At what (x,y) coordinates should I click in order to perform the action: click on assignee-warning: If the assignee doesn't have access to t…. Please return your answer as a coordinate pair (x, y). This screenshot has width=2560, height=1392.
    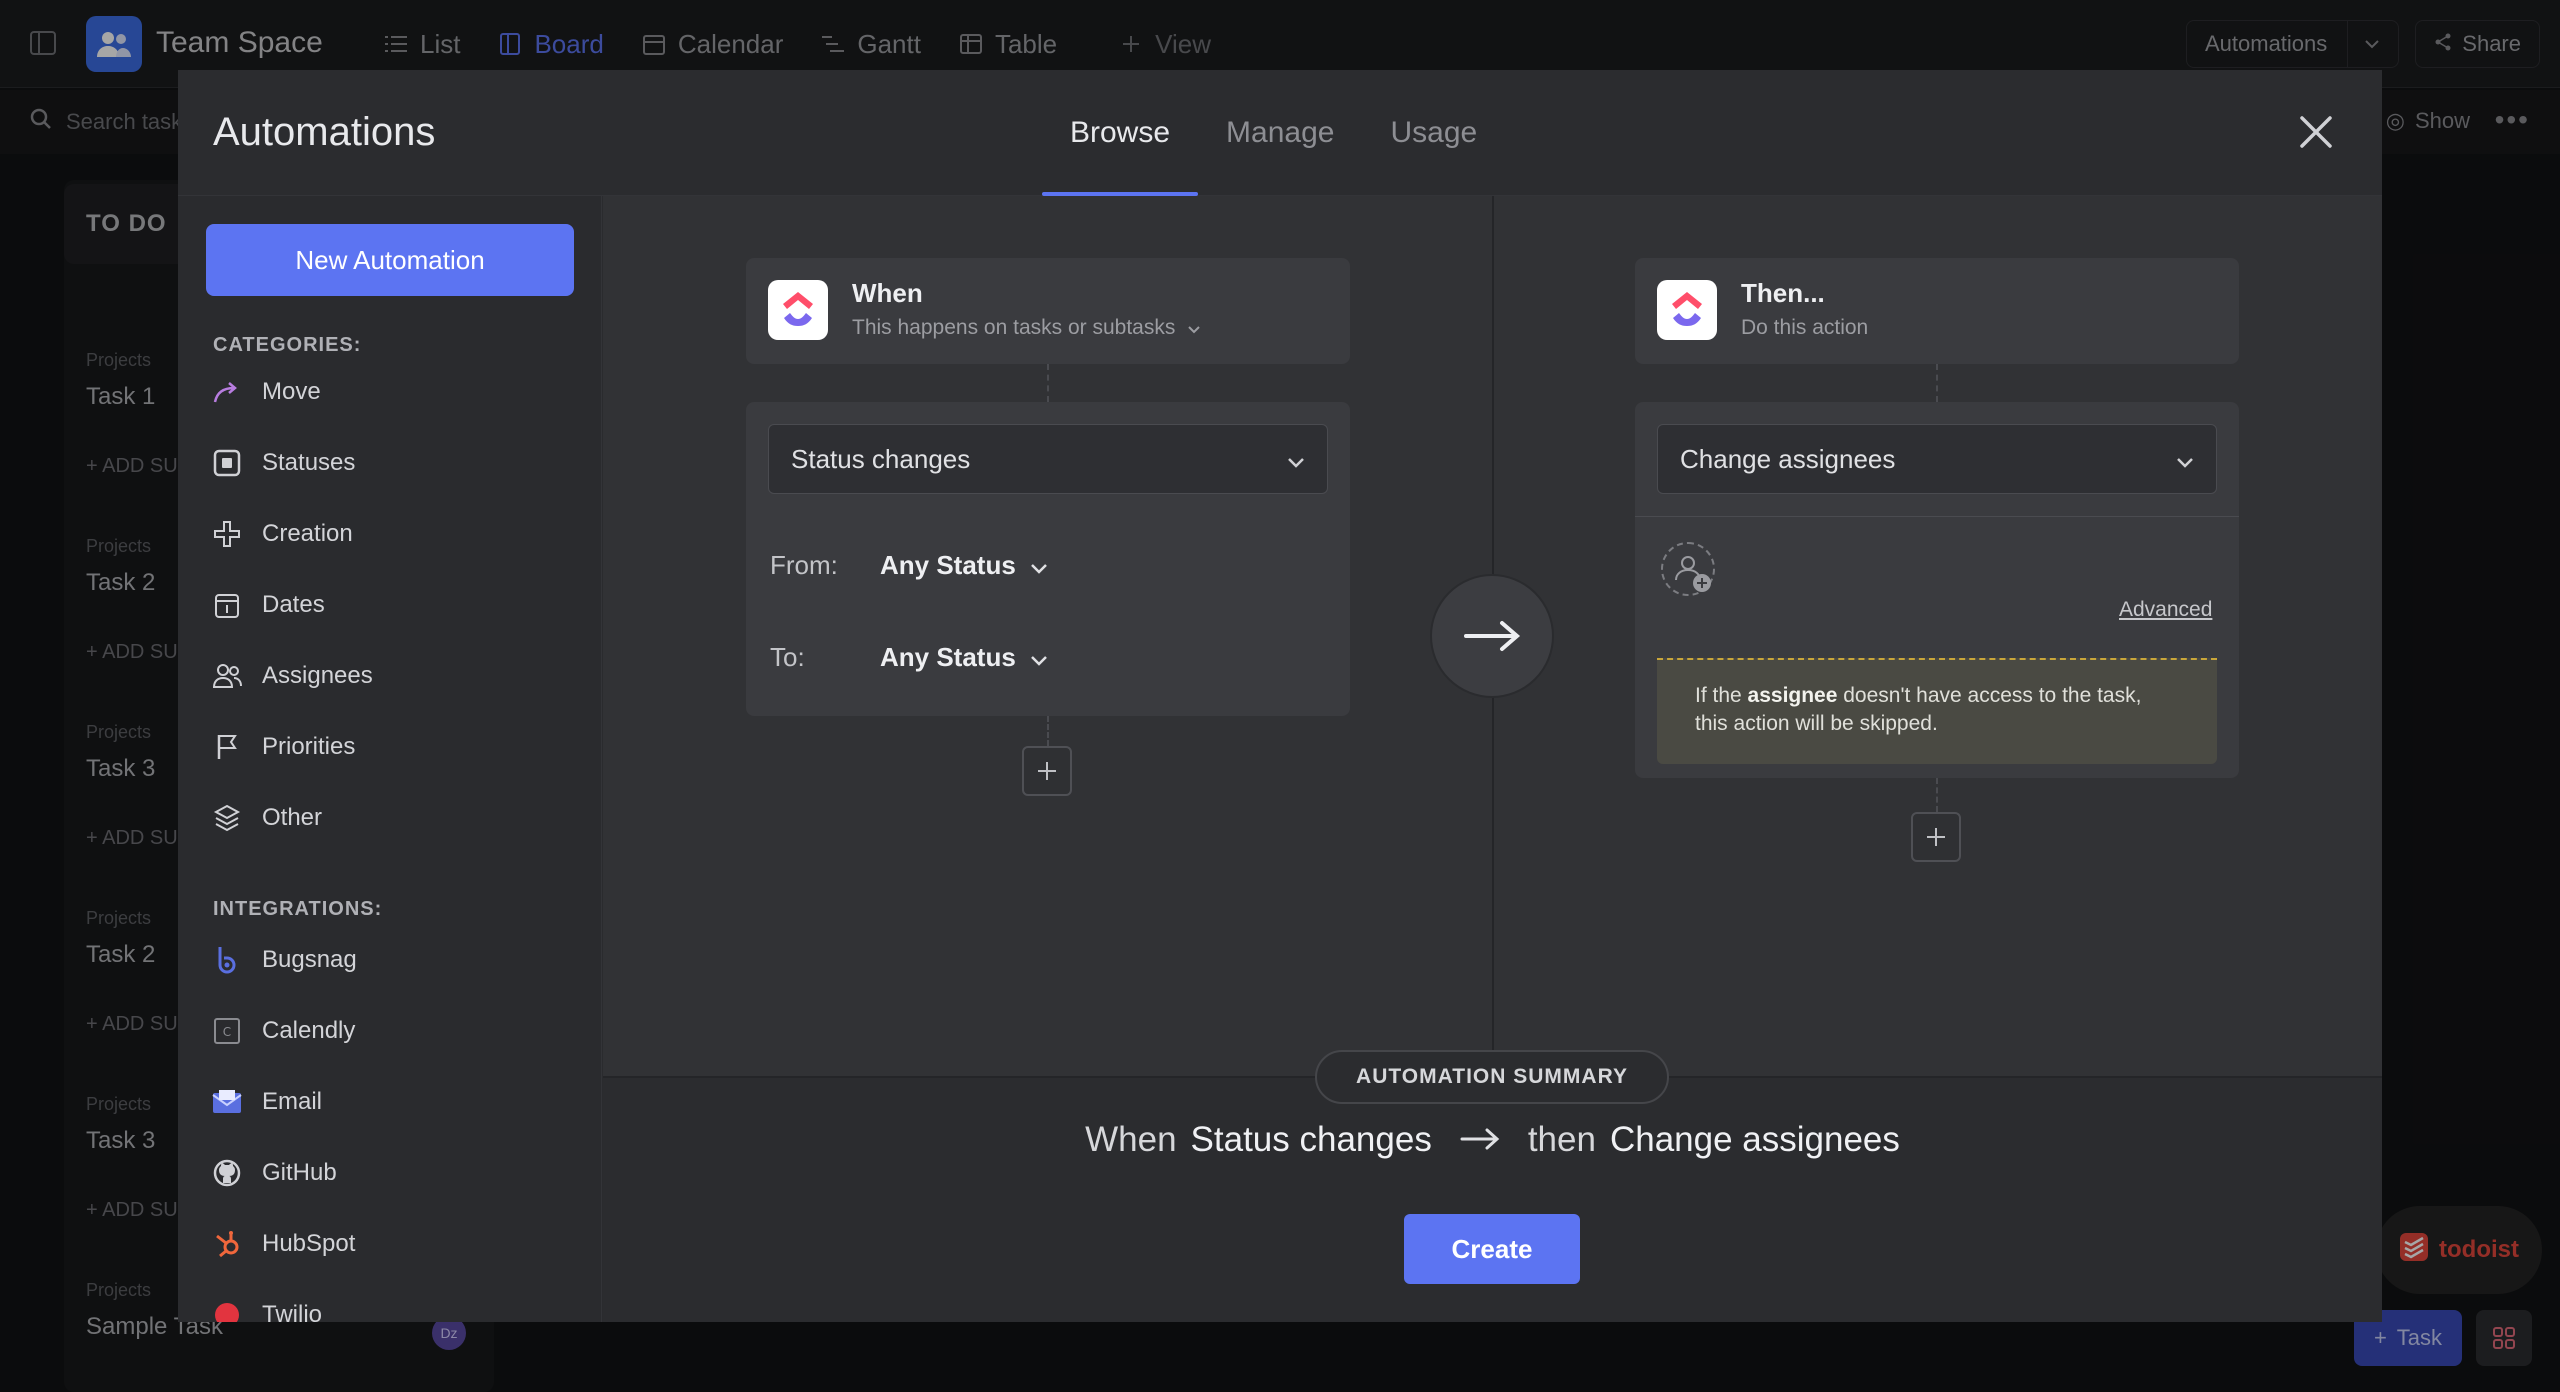
    Looking at the image, I should click on (1937, 711).